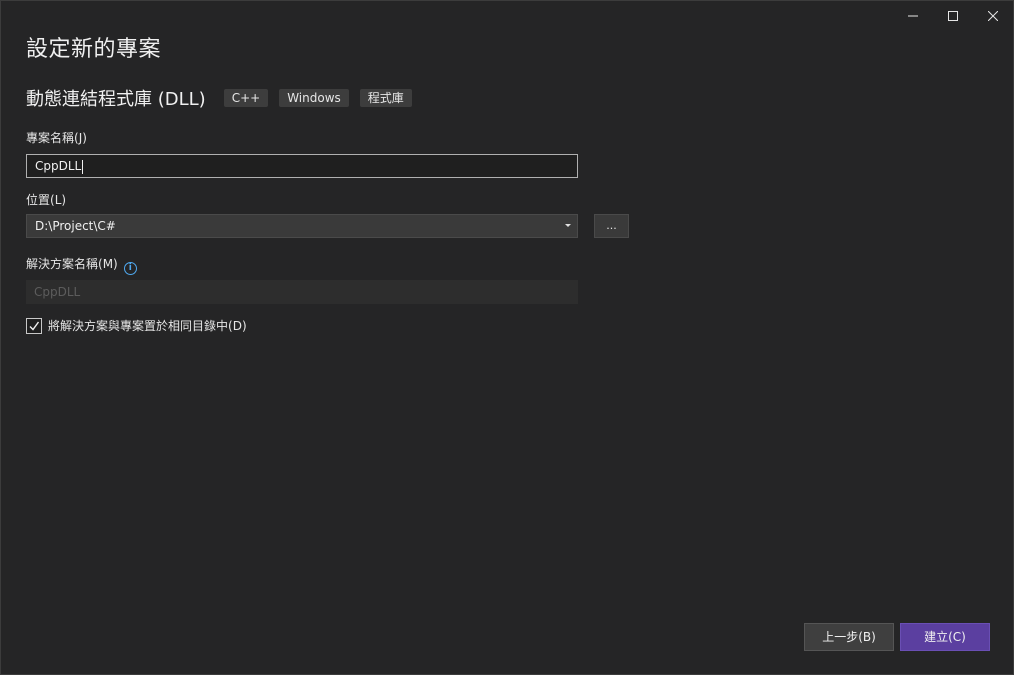  I want to click on location-label-text: 位置, so click(38, 200).